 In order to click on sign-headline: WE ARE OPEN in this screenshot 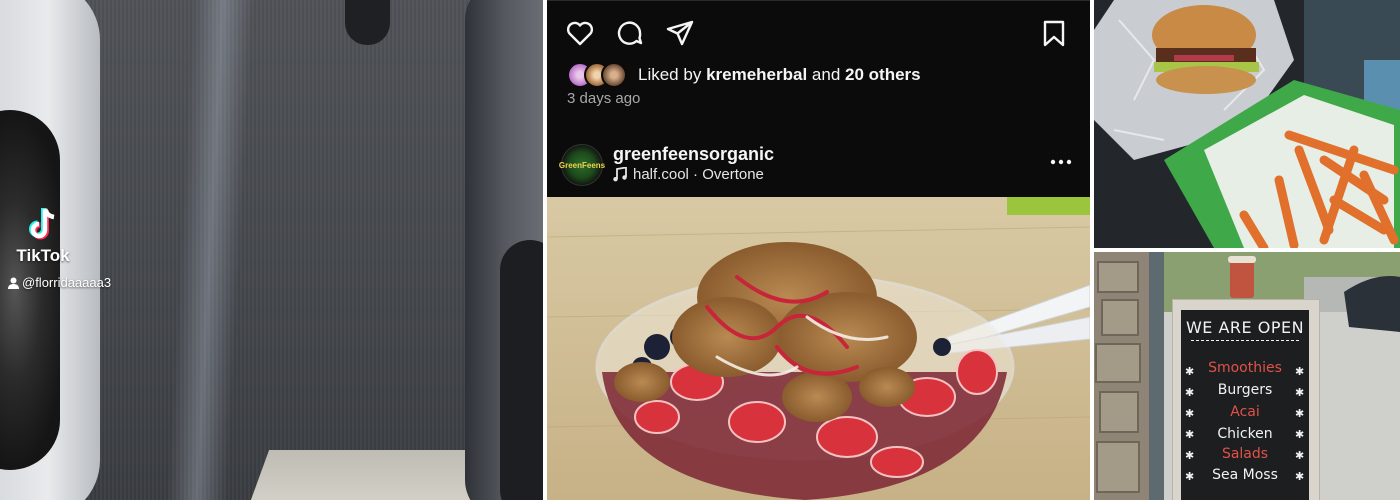, I will do `click(1245, 327)`.